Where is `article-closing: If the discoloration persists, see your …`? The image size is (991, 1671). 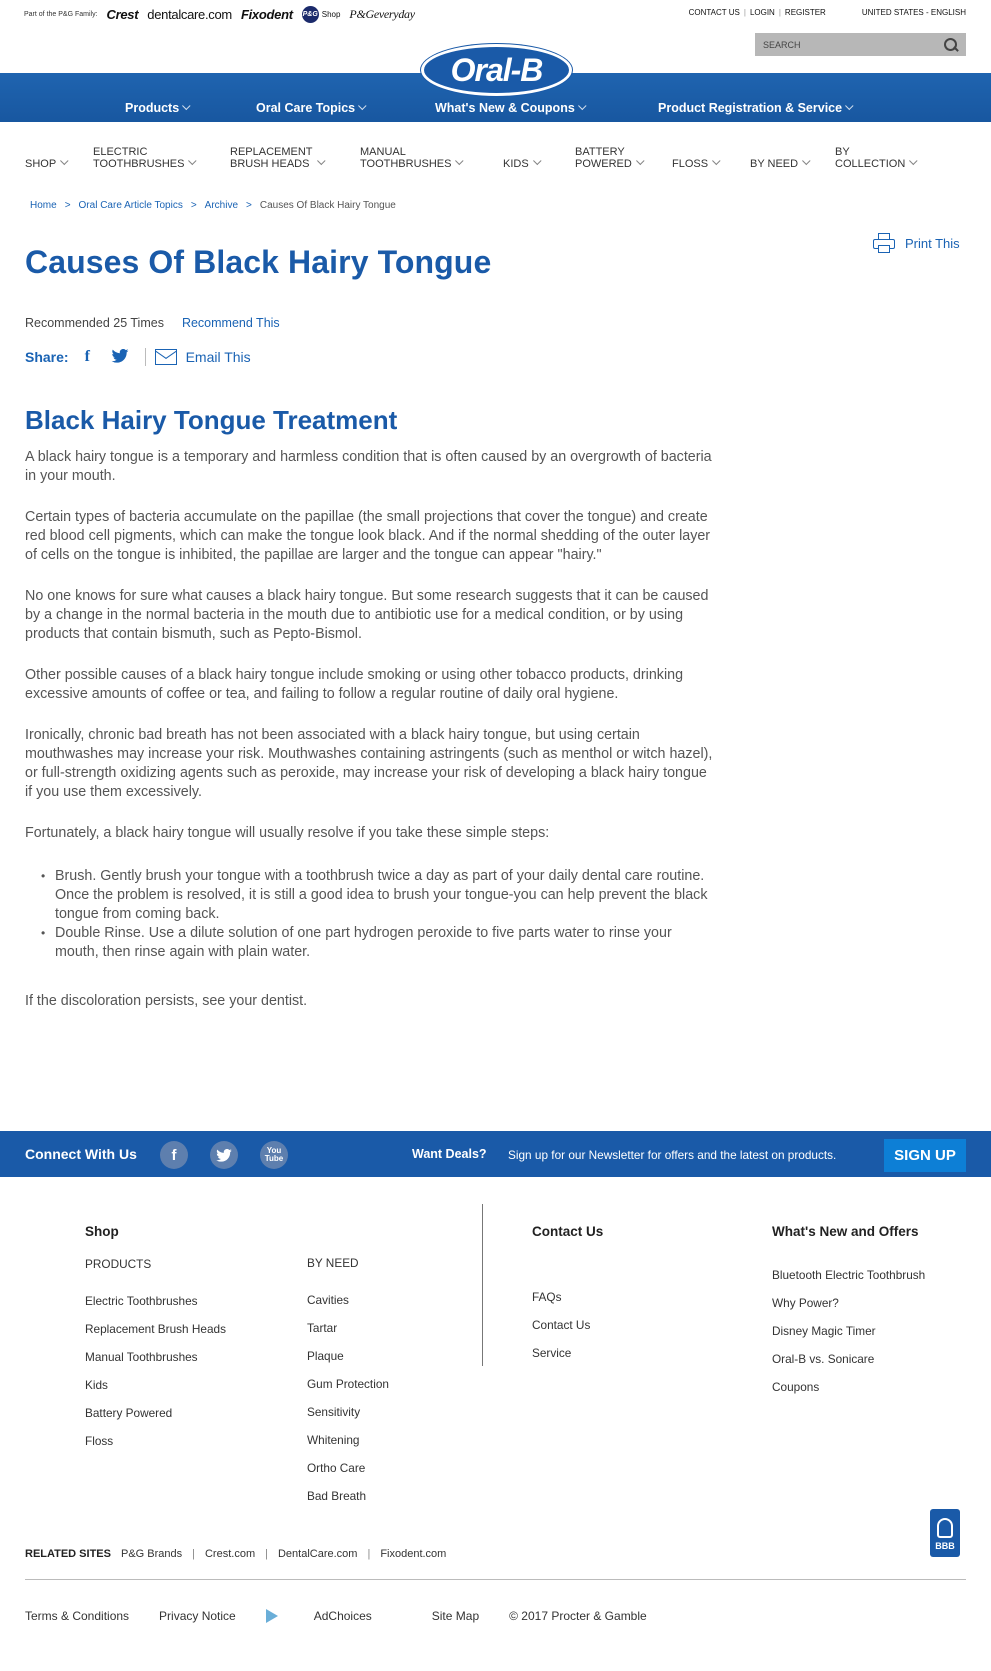 article-closing: If the discoloration persists, see your … is located at coordinates (166, 1001).